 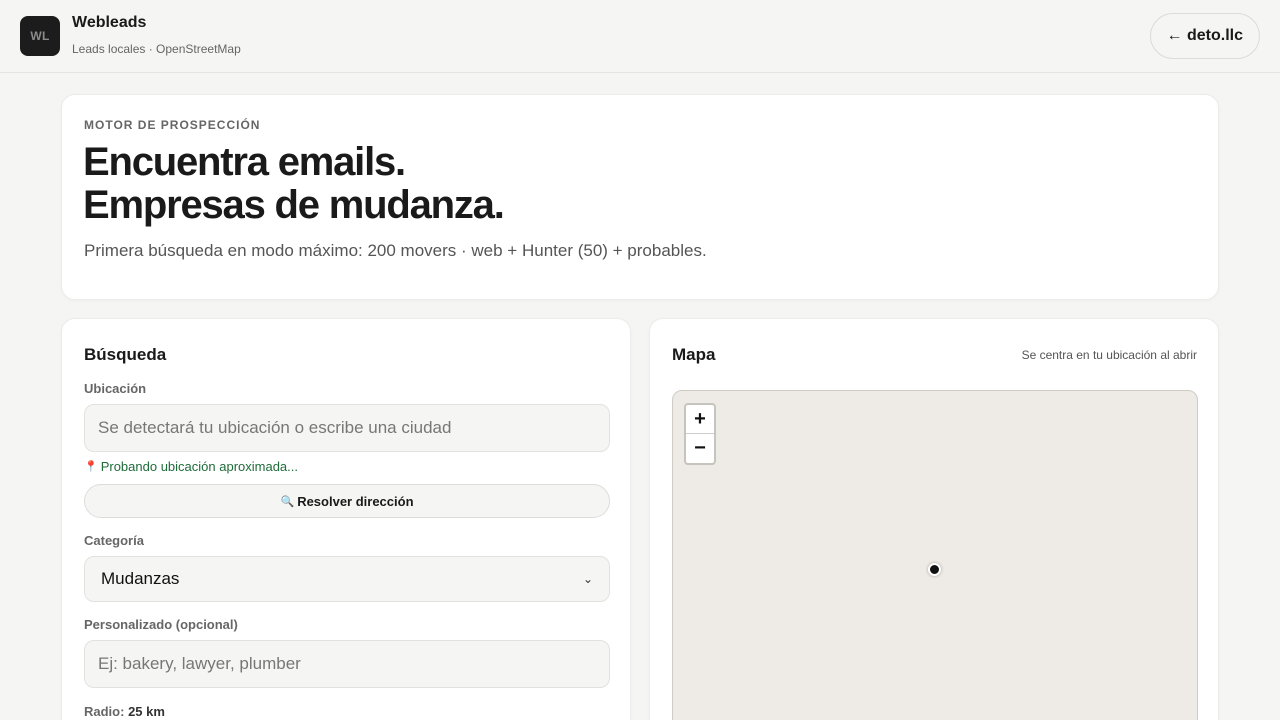 I want to click on app-title: Webleads, so click(x=109, y=22).